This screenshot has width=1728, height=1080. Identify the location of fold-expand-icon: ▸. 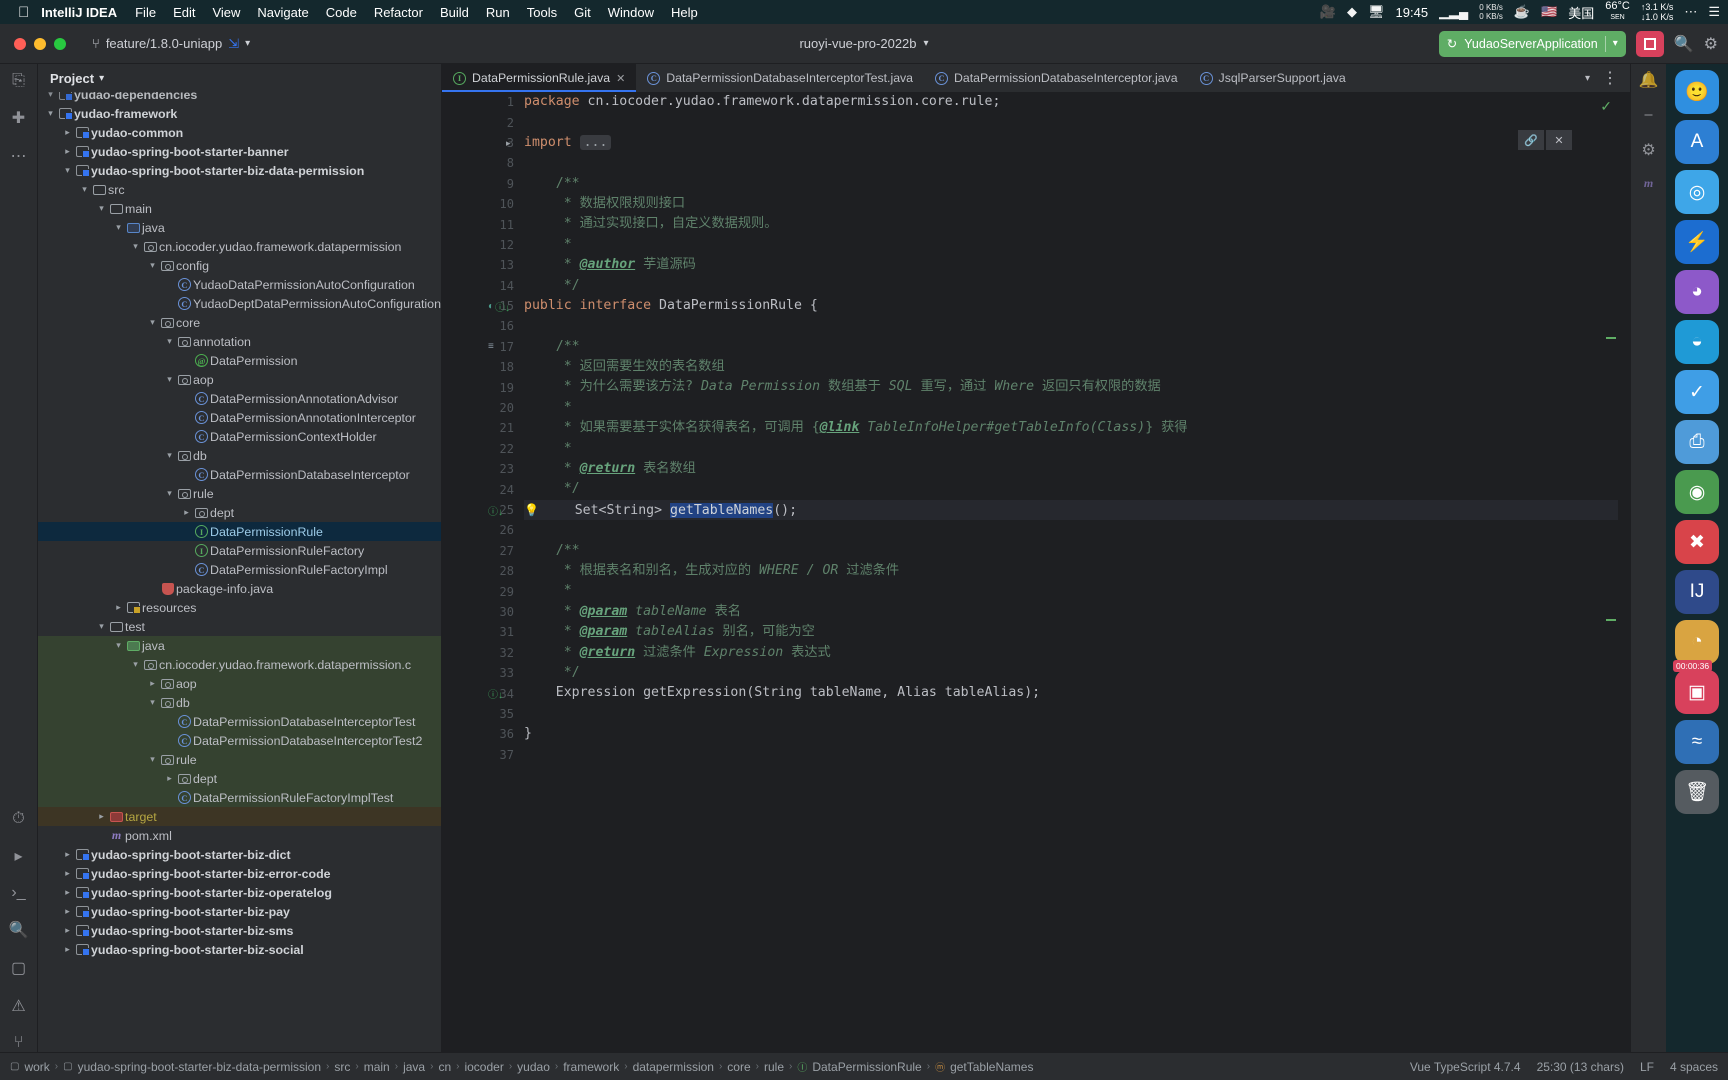
(513, 143).